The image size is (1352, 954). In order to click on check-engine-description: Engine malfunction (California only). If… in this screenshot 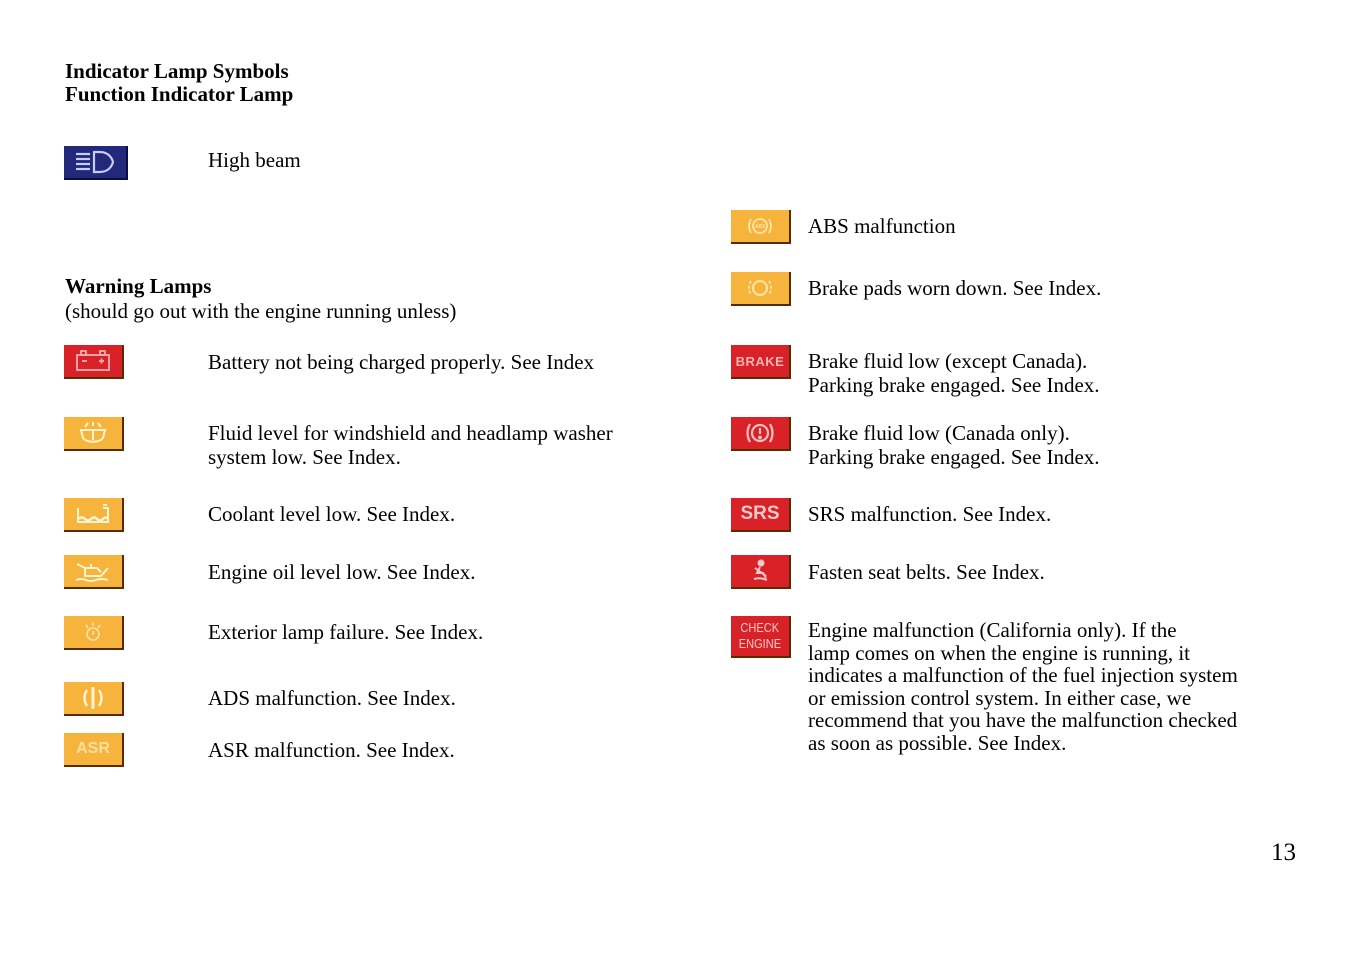, I will do `click(1023, 686)`.